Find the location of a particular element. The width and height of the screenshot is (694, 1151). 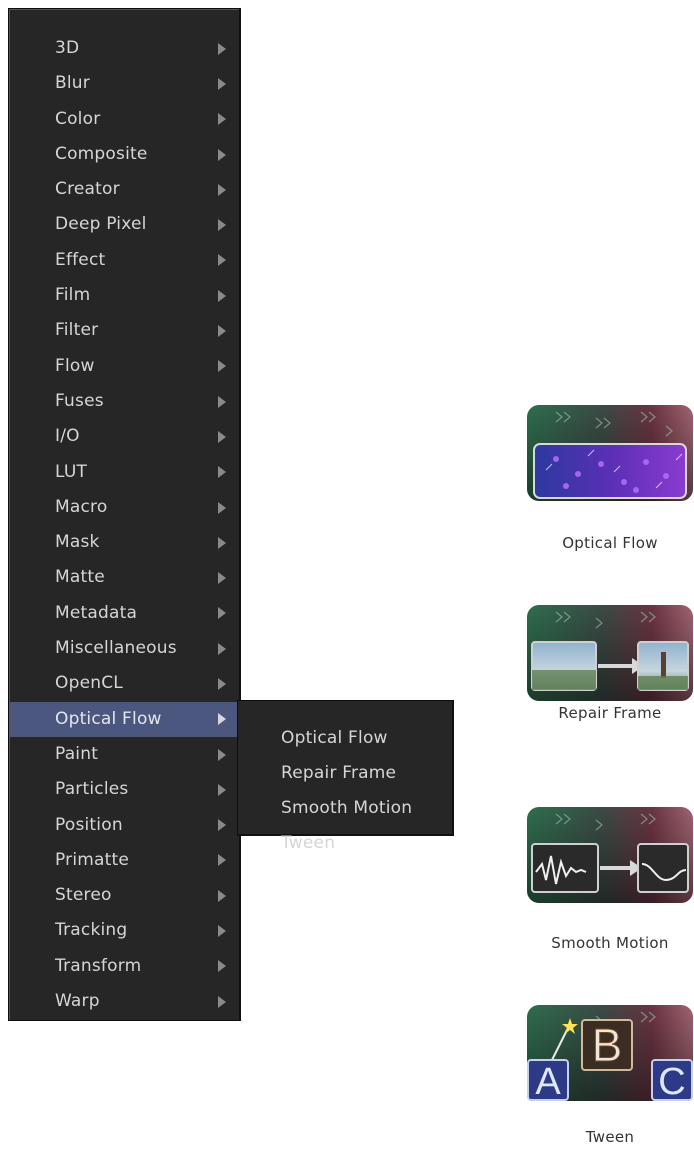

menu-item-label: Tracking is located at coordinates (91, 930).